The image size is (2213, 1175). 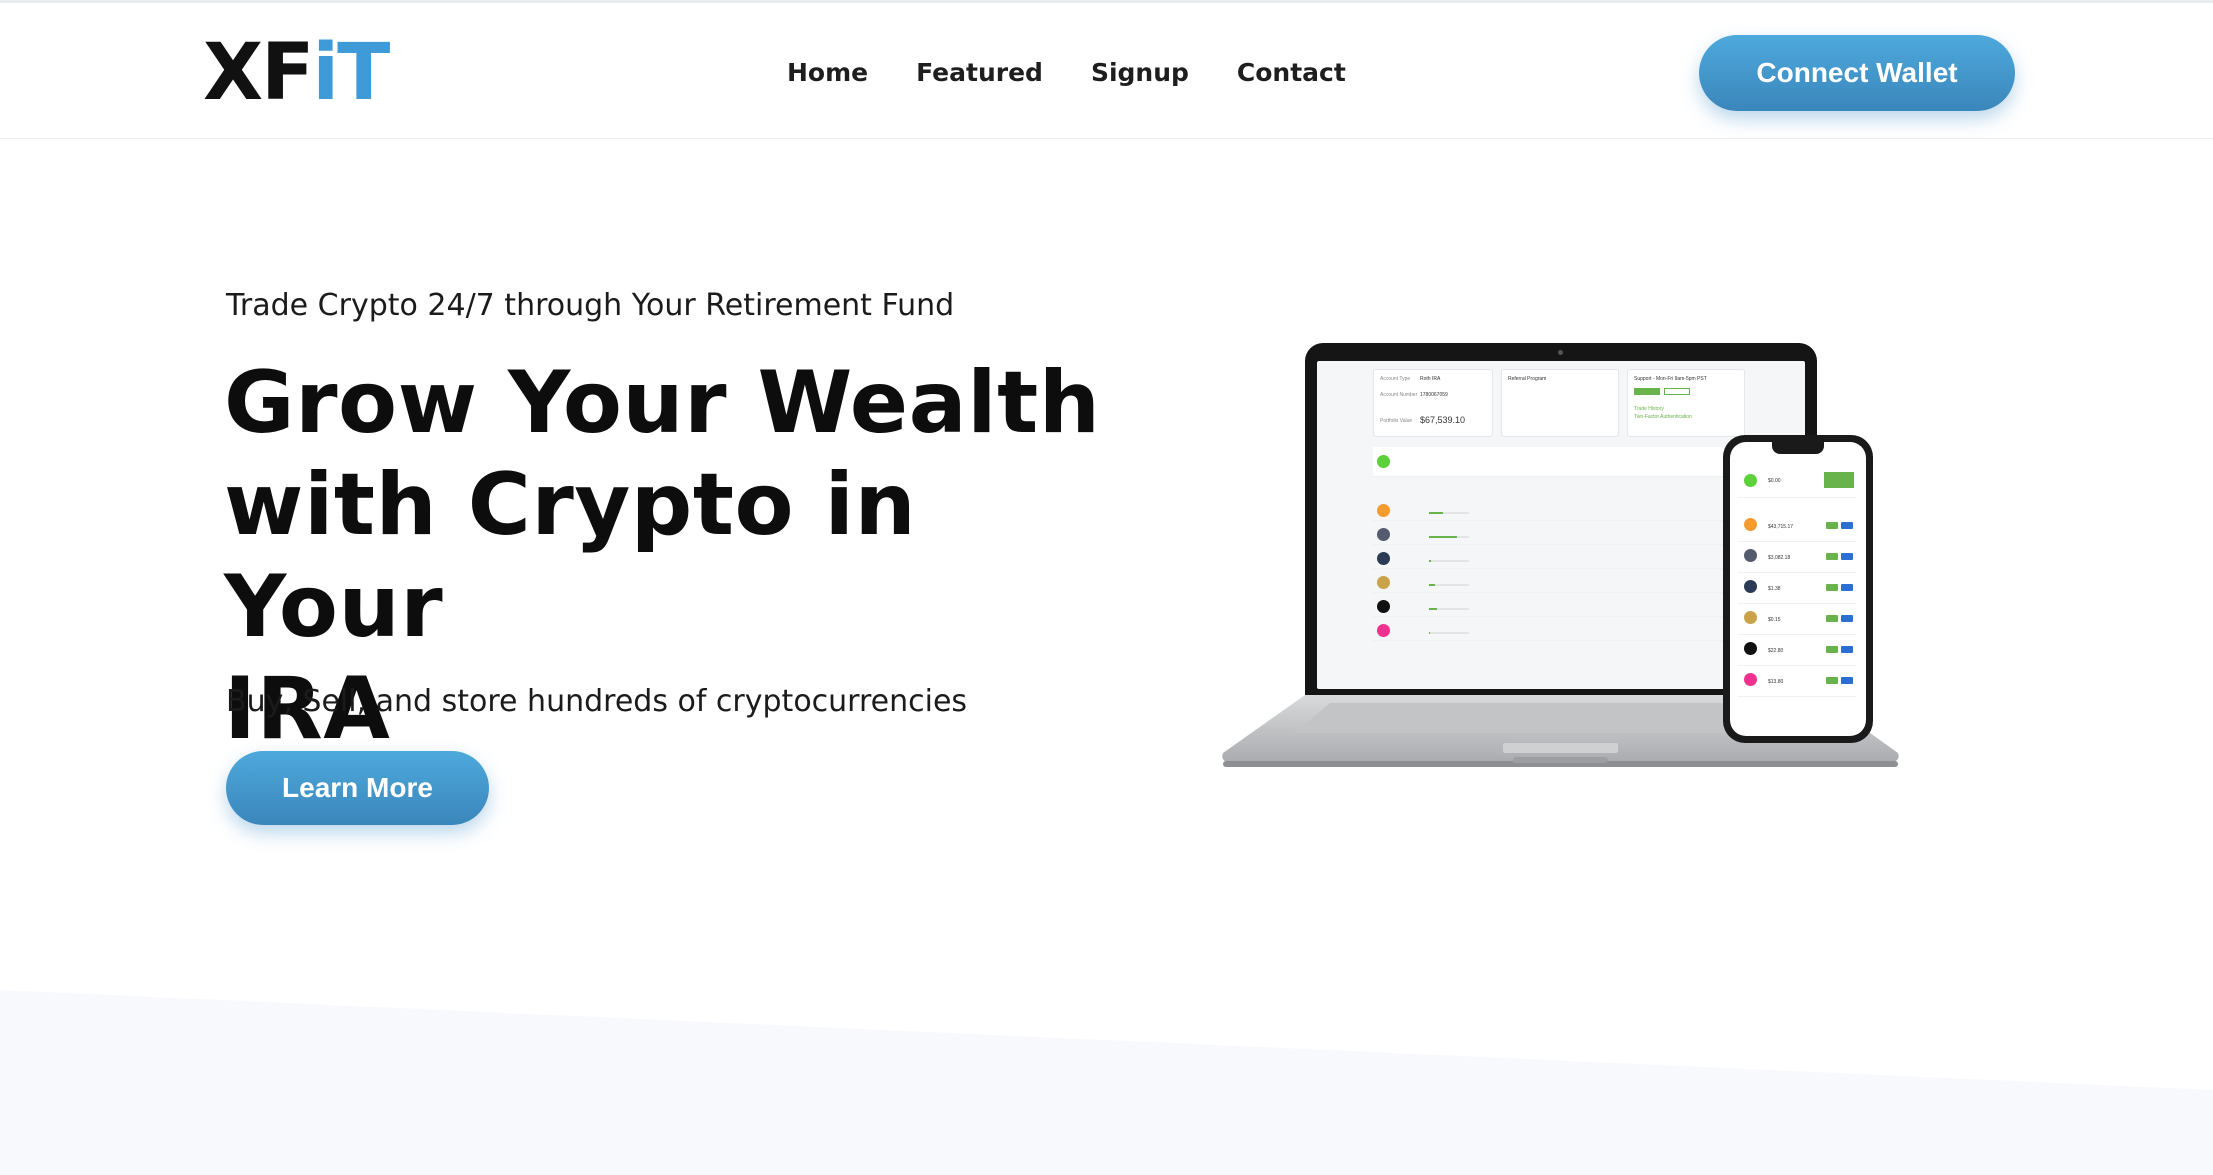 What do you see at coordinates (1797, 651) in the screenshot?
I see `phone-coin-row: $22.80` at bounding box center [1797, 651].